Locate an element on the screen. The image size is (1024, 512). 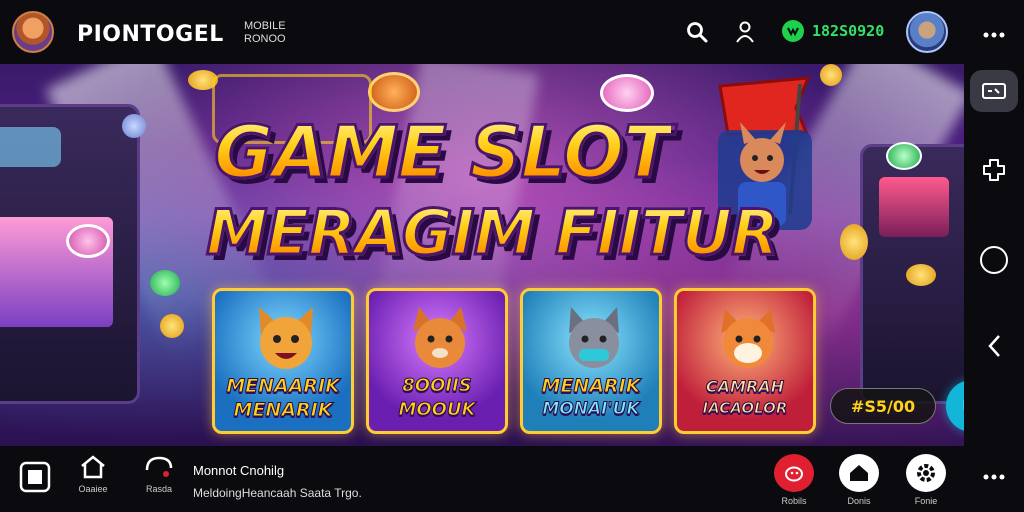
wolf-mascot-icon is located at coordinates (594, 337).